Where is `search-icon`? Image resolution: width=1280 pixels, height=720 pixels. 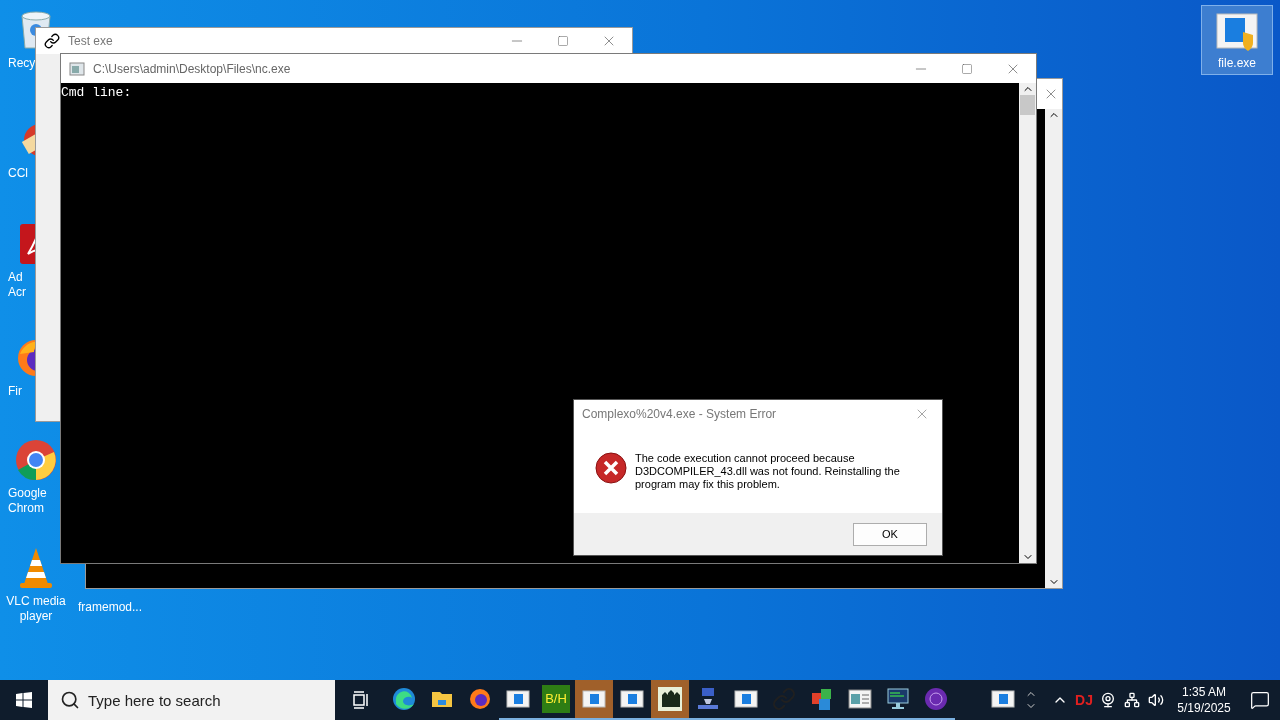 search-icon is located at coordinates (70, 700).